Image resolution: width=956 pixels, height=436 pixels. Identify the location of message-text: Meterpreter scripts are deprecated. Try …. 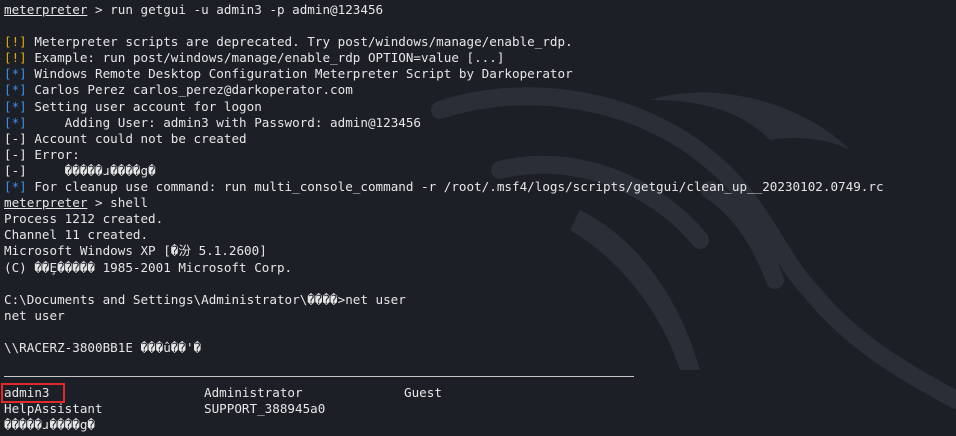
(299, 42).